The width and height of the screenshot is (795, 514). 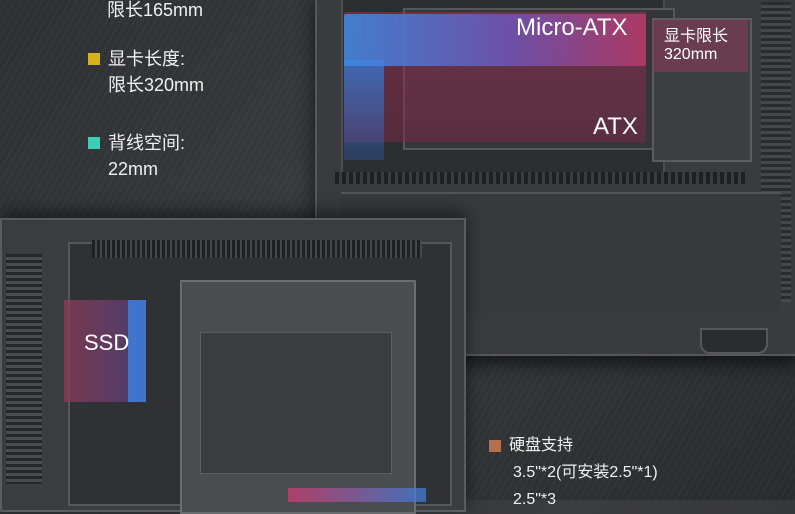 What do you see at coordinates (24, 369) in the screenshot?
I see `front-vent` at bounding box center [24, 369].